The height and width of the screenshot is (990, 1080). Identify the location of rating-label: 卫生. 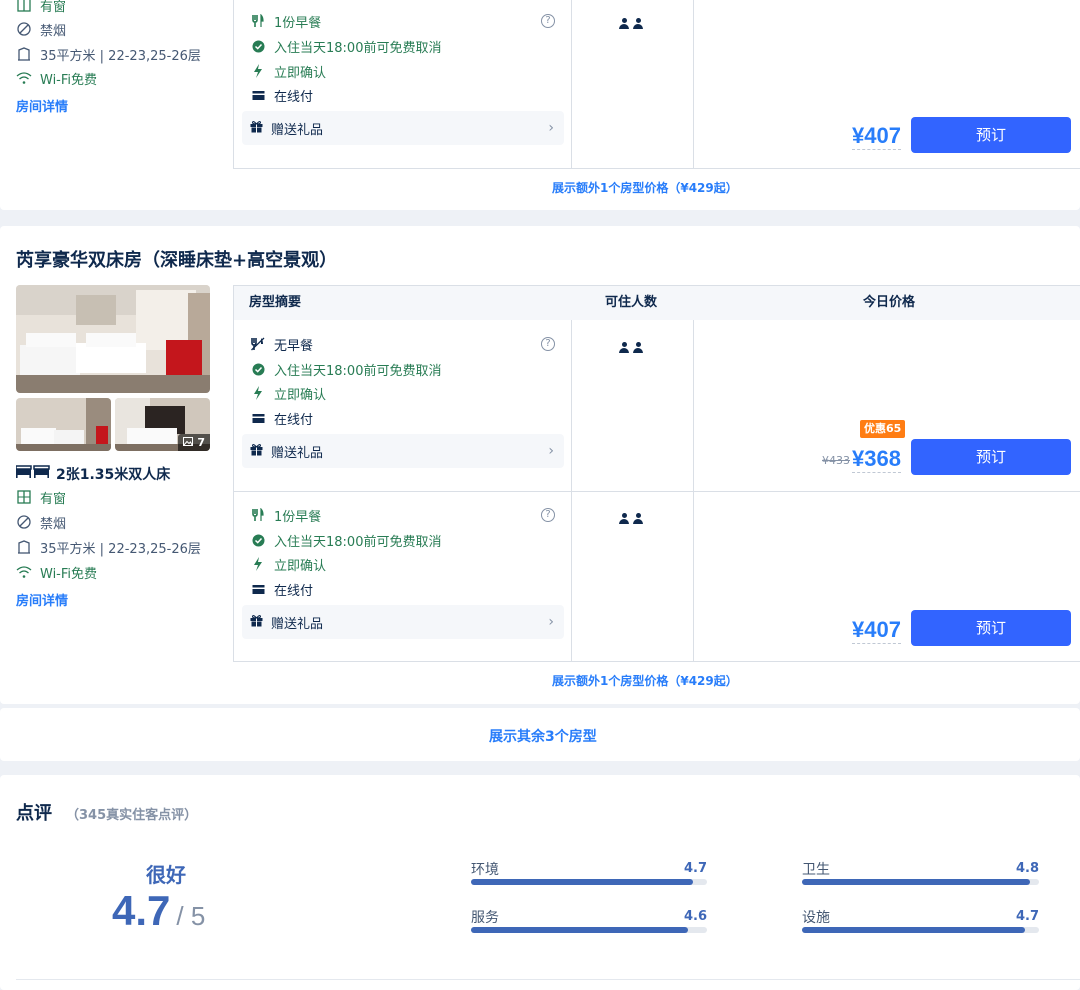
(816, 870).